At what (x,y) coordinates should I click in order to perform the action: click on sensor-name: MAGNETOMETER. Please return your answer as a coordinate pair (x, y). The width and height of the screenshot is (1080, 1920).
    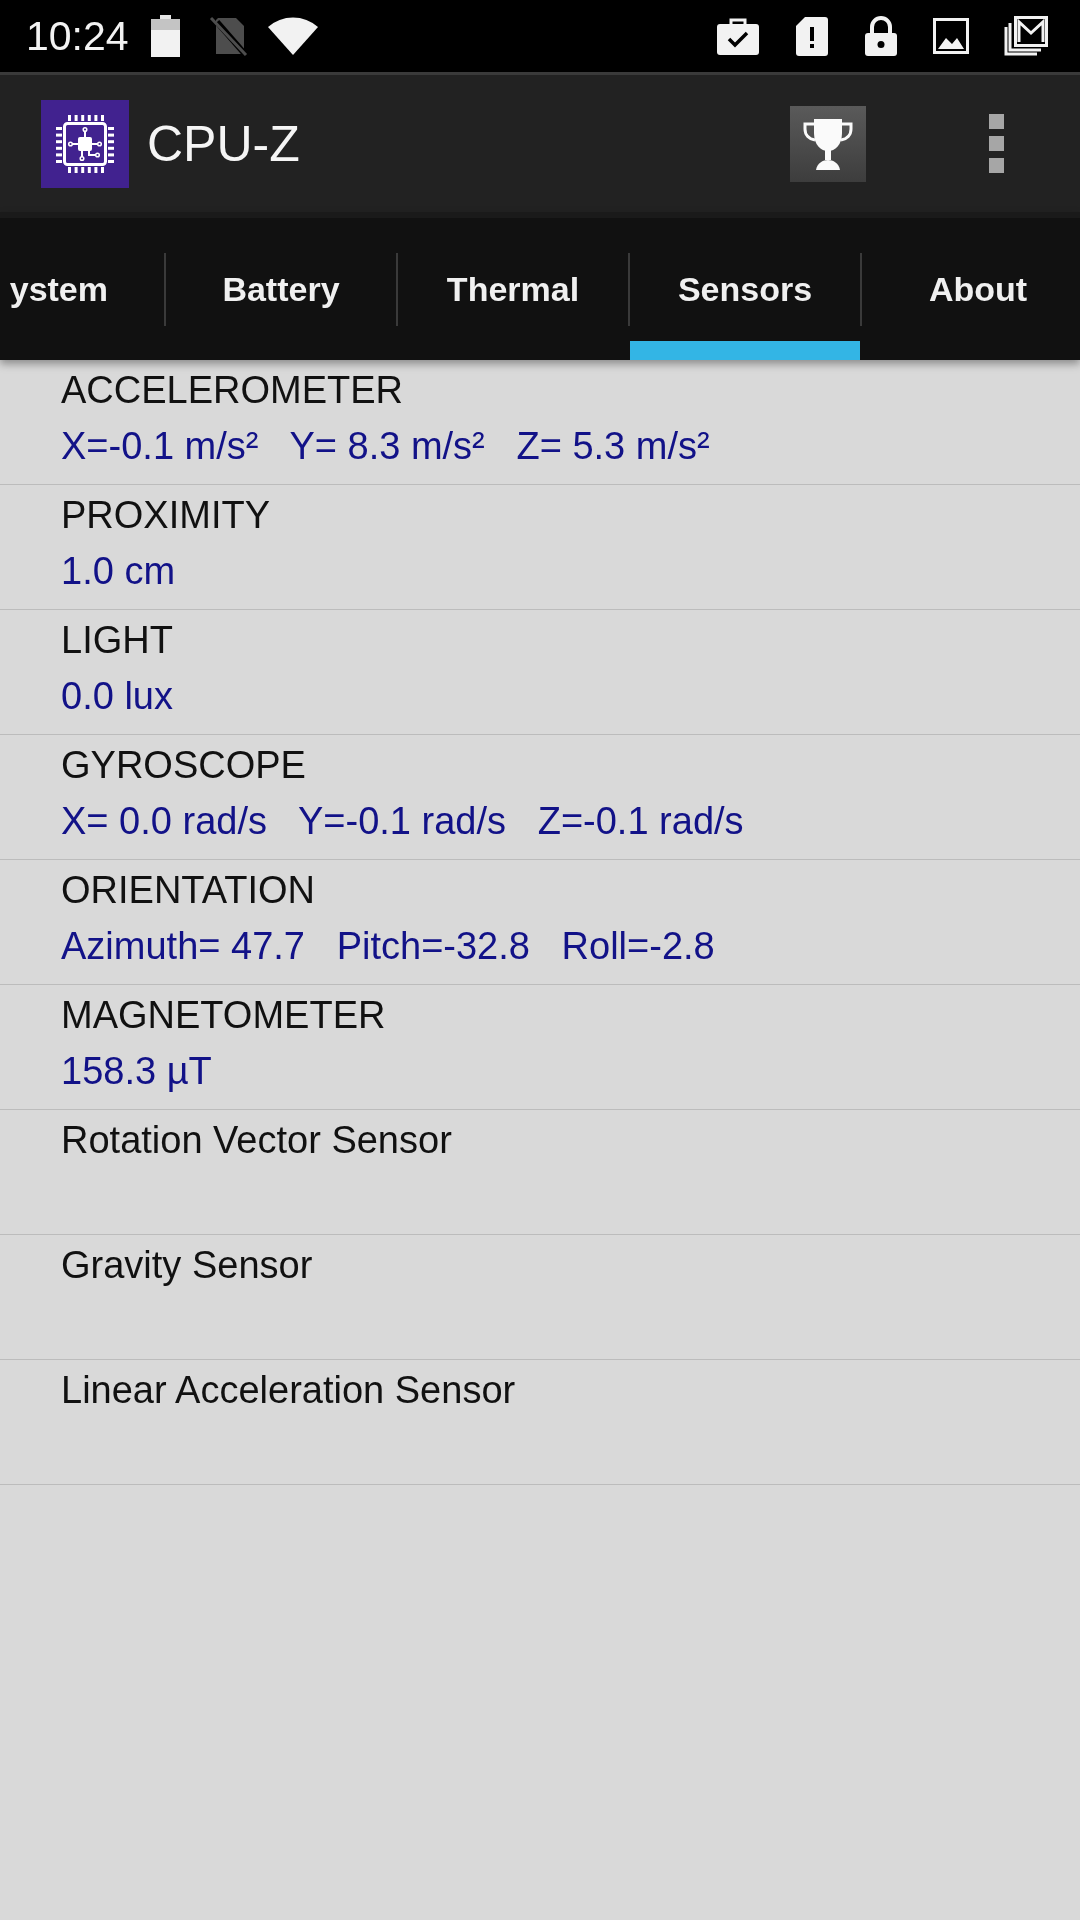
    Looking at the image, I should click on (223, 1015).